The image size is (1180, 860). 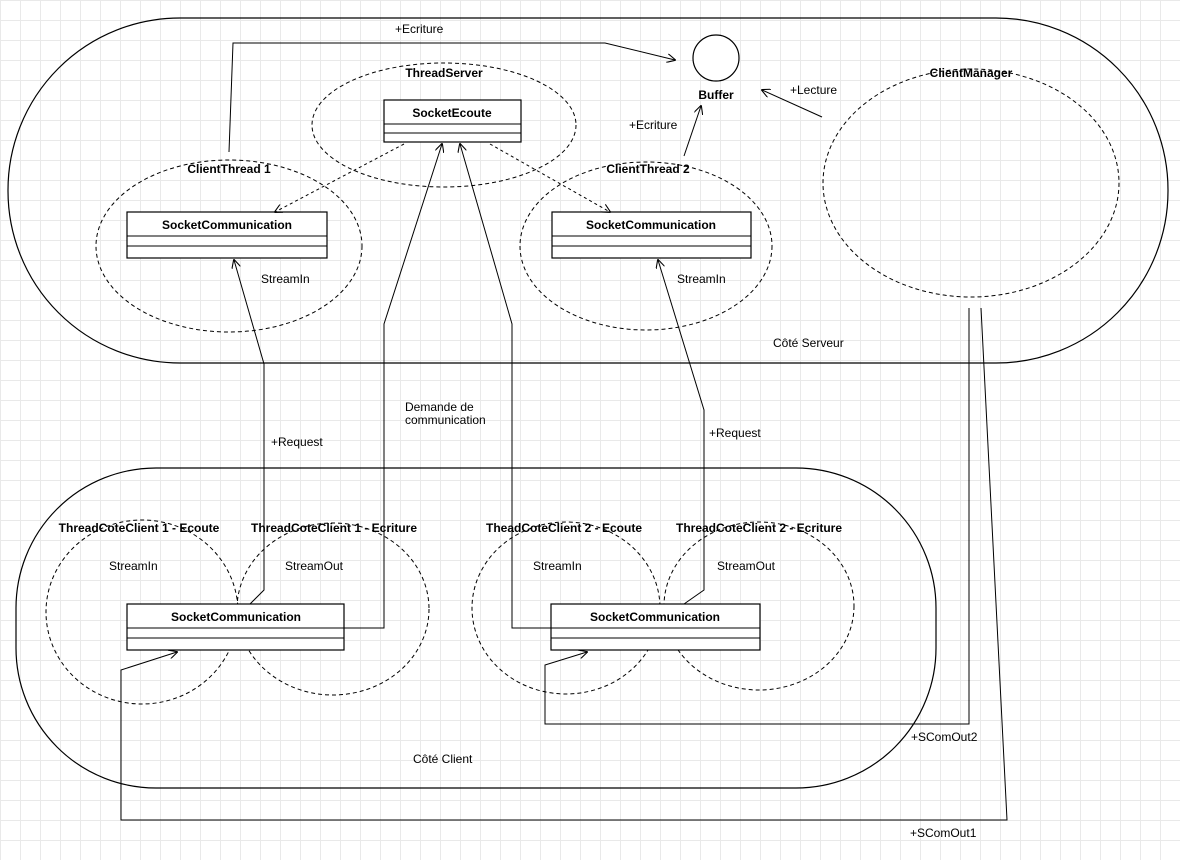 I want to click on c2-socket-label: SocketCommunication, so click(x=655, y=617).